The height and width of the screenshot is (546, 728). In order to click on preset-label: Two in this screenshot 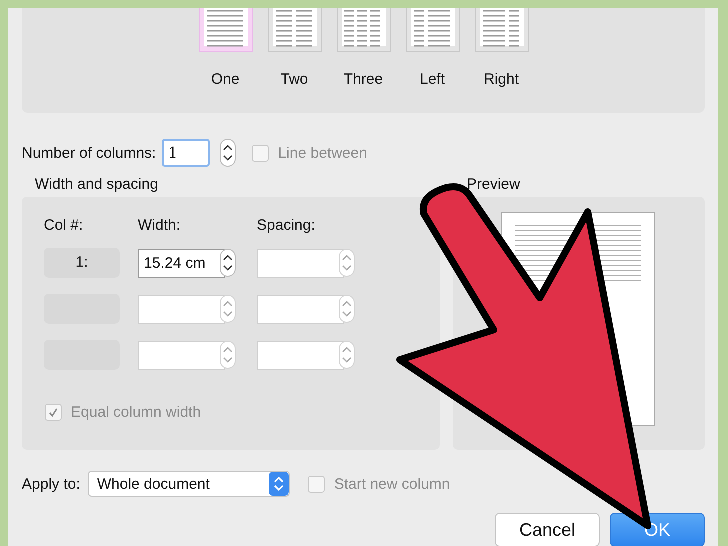, I will do `click(294, 79)`.